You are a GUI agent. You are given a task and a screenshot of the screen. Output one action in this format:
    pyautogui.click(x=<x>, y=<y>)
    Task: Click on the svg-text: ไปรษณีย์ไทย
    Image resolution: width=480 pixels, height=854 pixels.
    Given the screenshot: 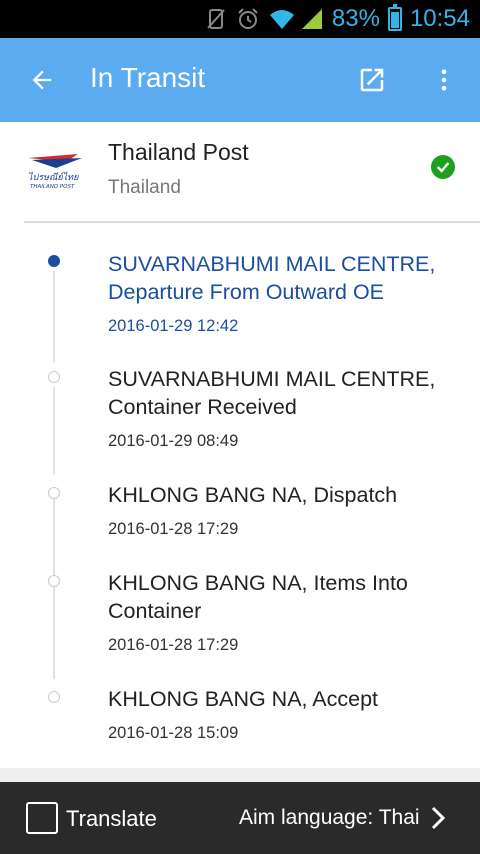 What is the action you would take?
    pyautogui.click(x=53, y=177)
    